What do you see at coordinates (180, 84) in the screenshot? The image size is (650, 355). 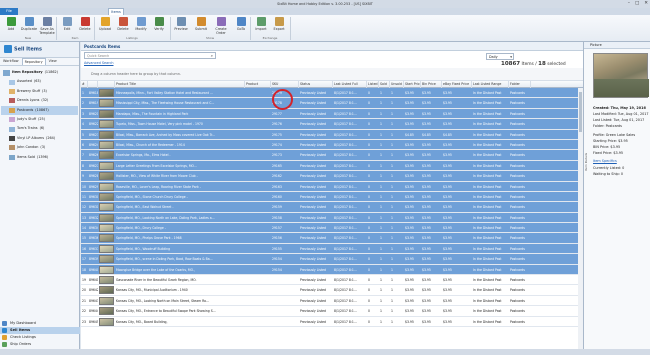 I see `column-header: Product Title` at bounding box center [180, 84].